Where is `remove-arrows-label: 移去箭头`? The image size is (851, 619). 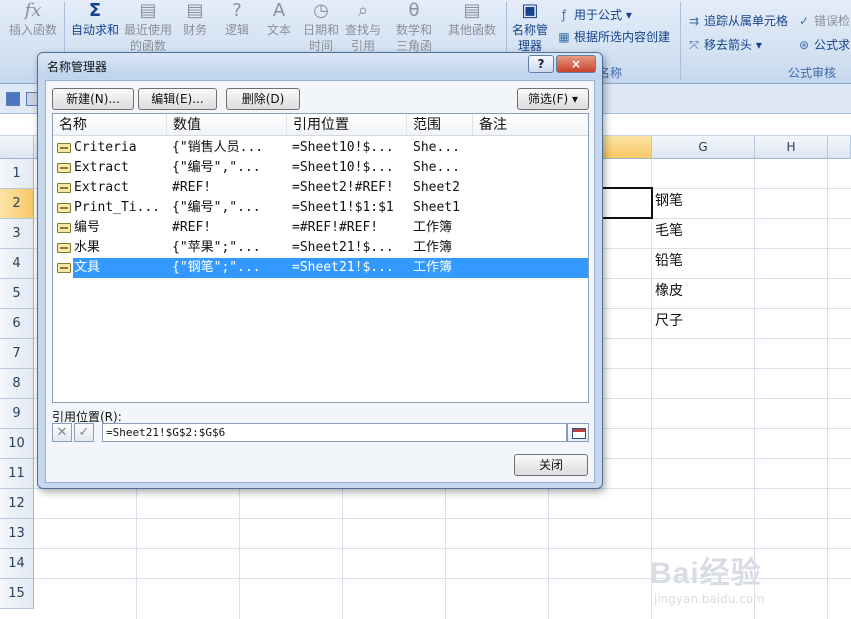
remove-arrows-label: 移去箭头 is located at coordinates (728, 45).